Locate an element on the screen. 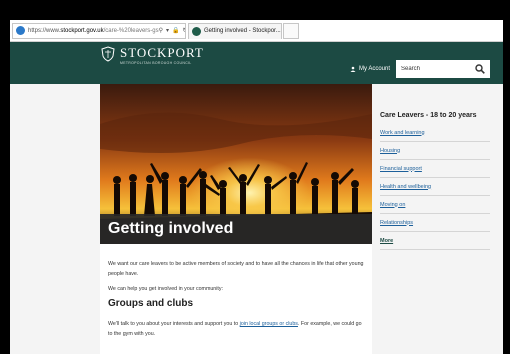 Image resolution: width=510 pixels, height=354 pixels. sidebar-link: Work and learning is located at coordinates (402, 133).